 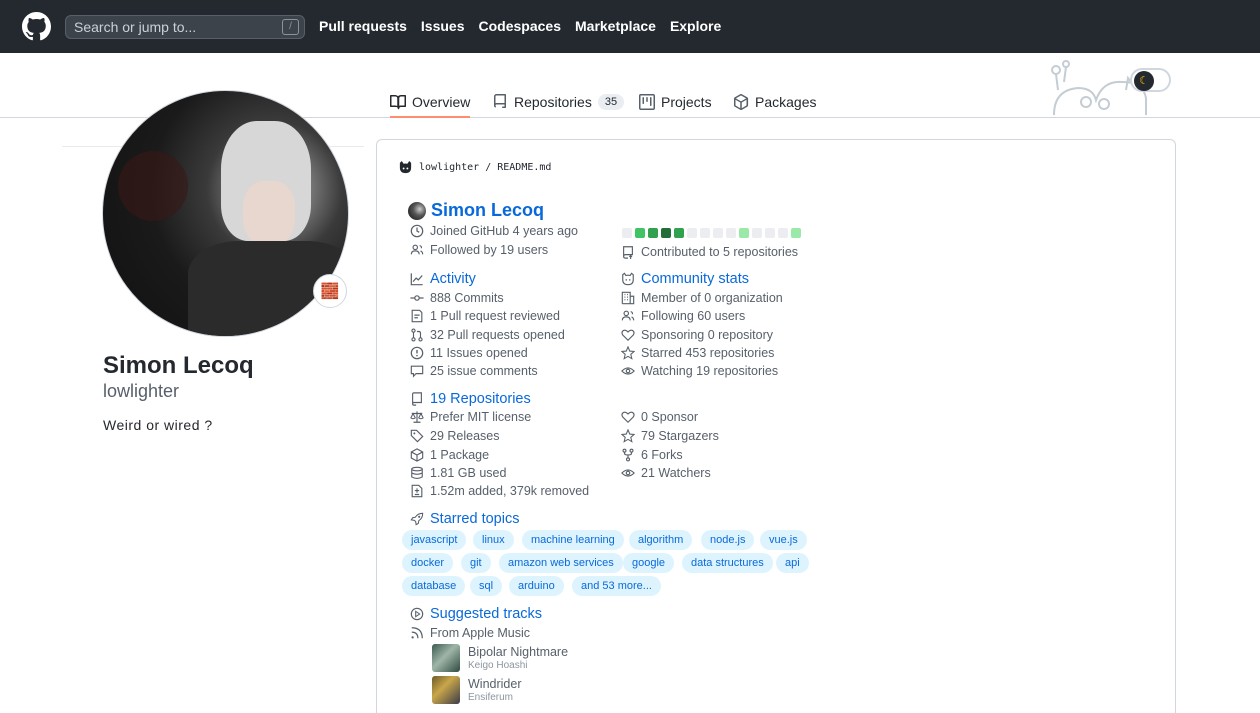 I want to click on user-avatar-small-icon, so click(x=417, y=210).